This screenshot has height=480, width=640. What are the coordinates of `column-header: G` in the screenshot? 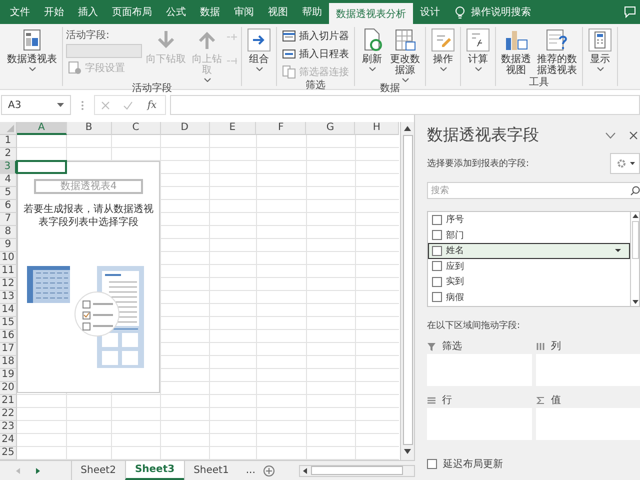 It's located at (331, 128).